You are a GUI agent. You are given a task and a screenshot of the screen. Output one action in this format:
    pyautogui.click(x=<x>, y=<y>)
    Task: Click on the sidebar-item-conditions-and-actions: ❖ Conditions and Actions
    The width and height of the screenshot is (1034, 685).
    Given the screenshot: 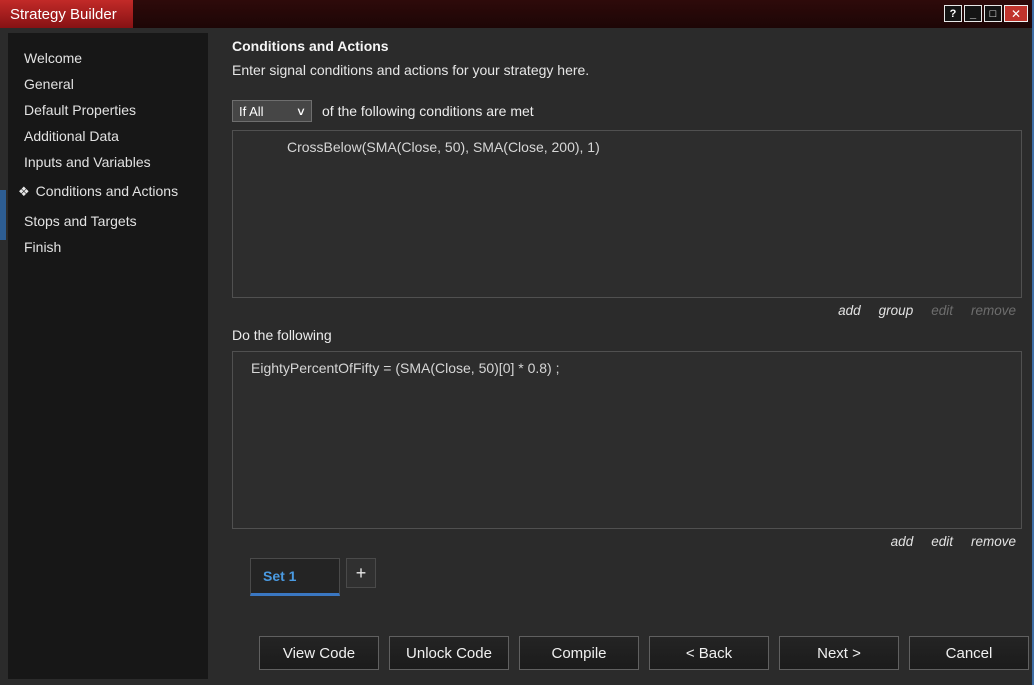 What is the action you would take?
    pyautogui.click(x=108, y=191)
    